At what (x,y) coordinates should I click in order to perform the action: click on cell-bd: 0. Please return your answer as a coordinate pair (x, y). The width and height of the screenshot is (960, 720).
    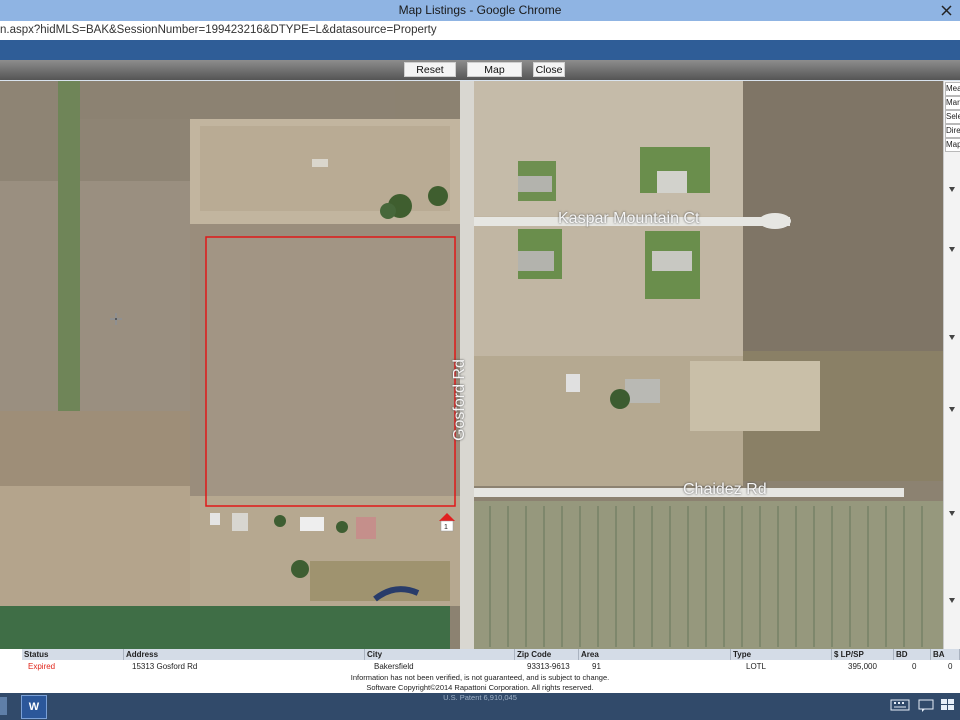
    Looking at the image, I should click on (914, 666).